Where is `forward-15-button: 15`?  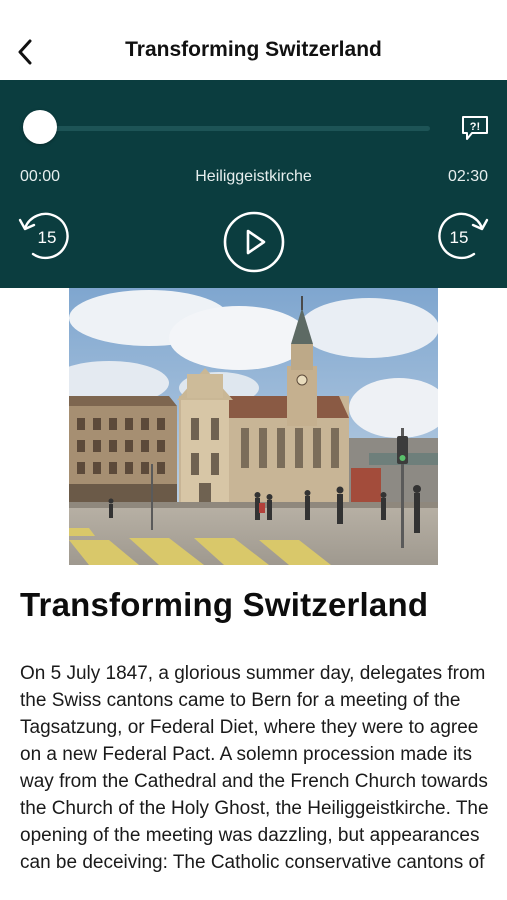
forward-15-button: 15 is located at coordinates (462, 236).